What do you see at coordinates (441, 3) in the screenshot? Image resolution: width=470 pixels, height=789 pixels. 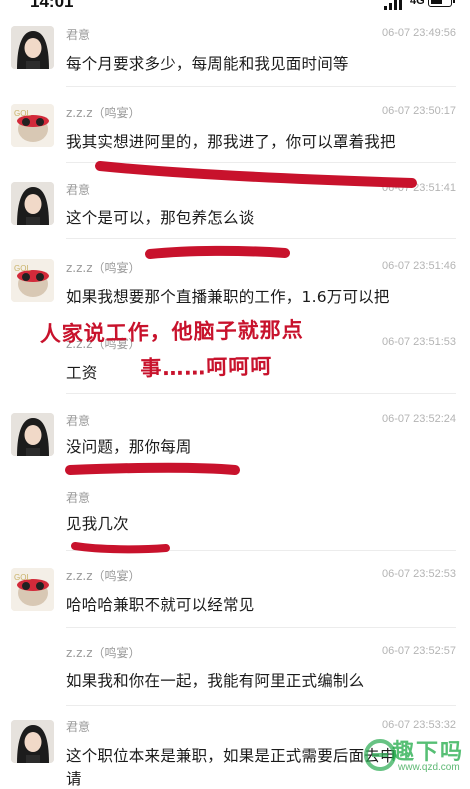 I see `battery-icon` at bounding box center [441, 3].